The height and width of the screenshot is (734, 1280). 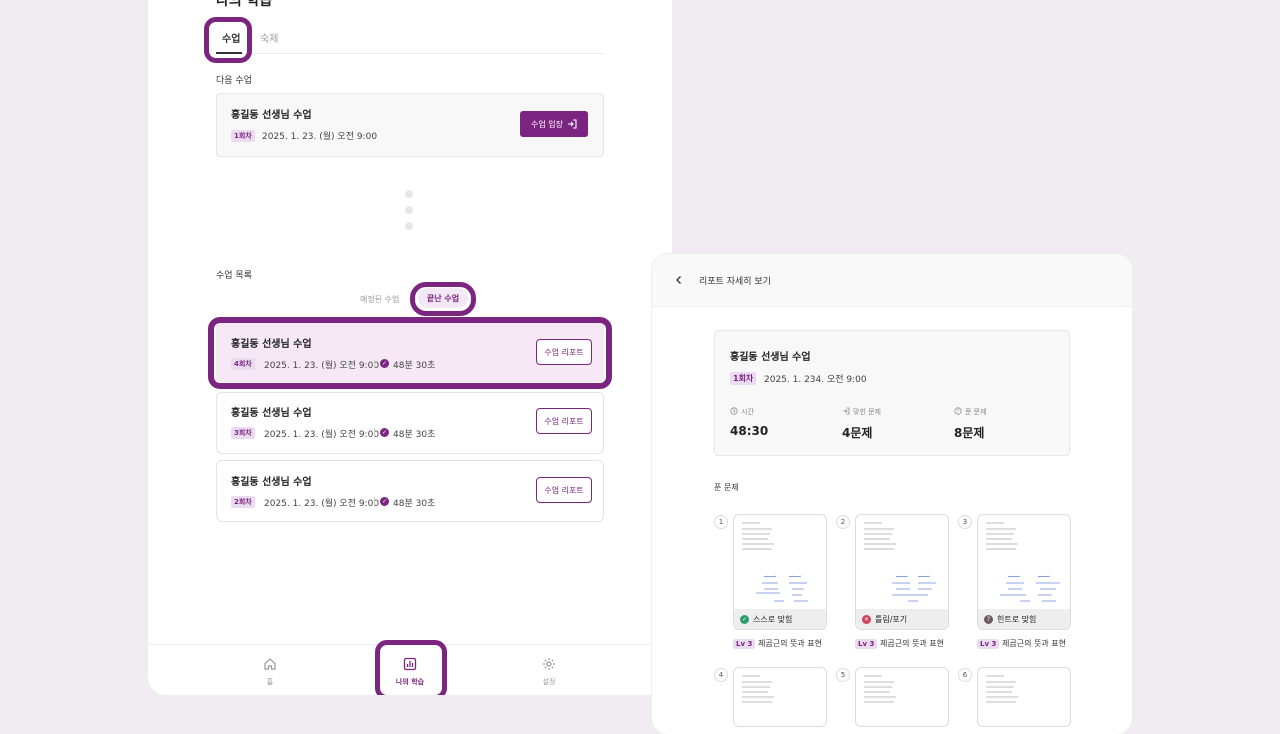 I want to click on subtab-upcoming: 예정된 수업, so click(x=379, y=299).